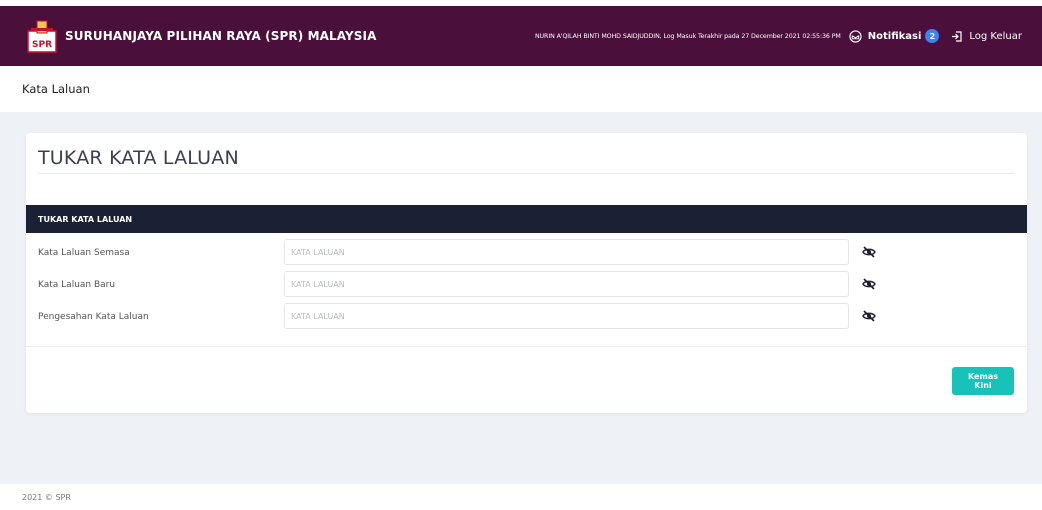 This screenshot has width=1042, height=510. Describe the element at coordinates (932, 36) in the screenshot. I see `notification-count-badge: 2` at that location.